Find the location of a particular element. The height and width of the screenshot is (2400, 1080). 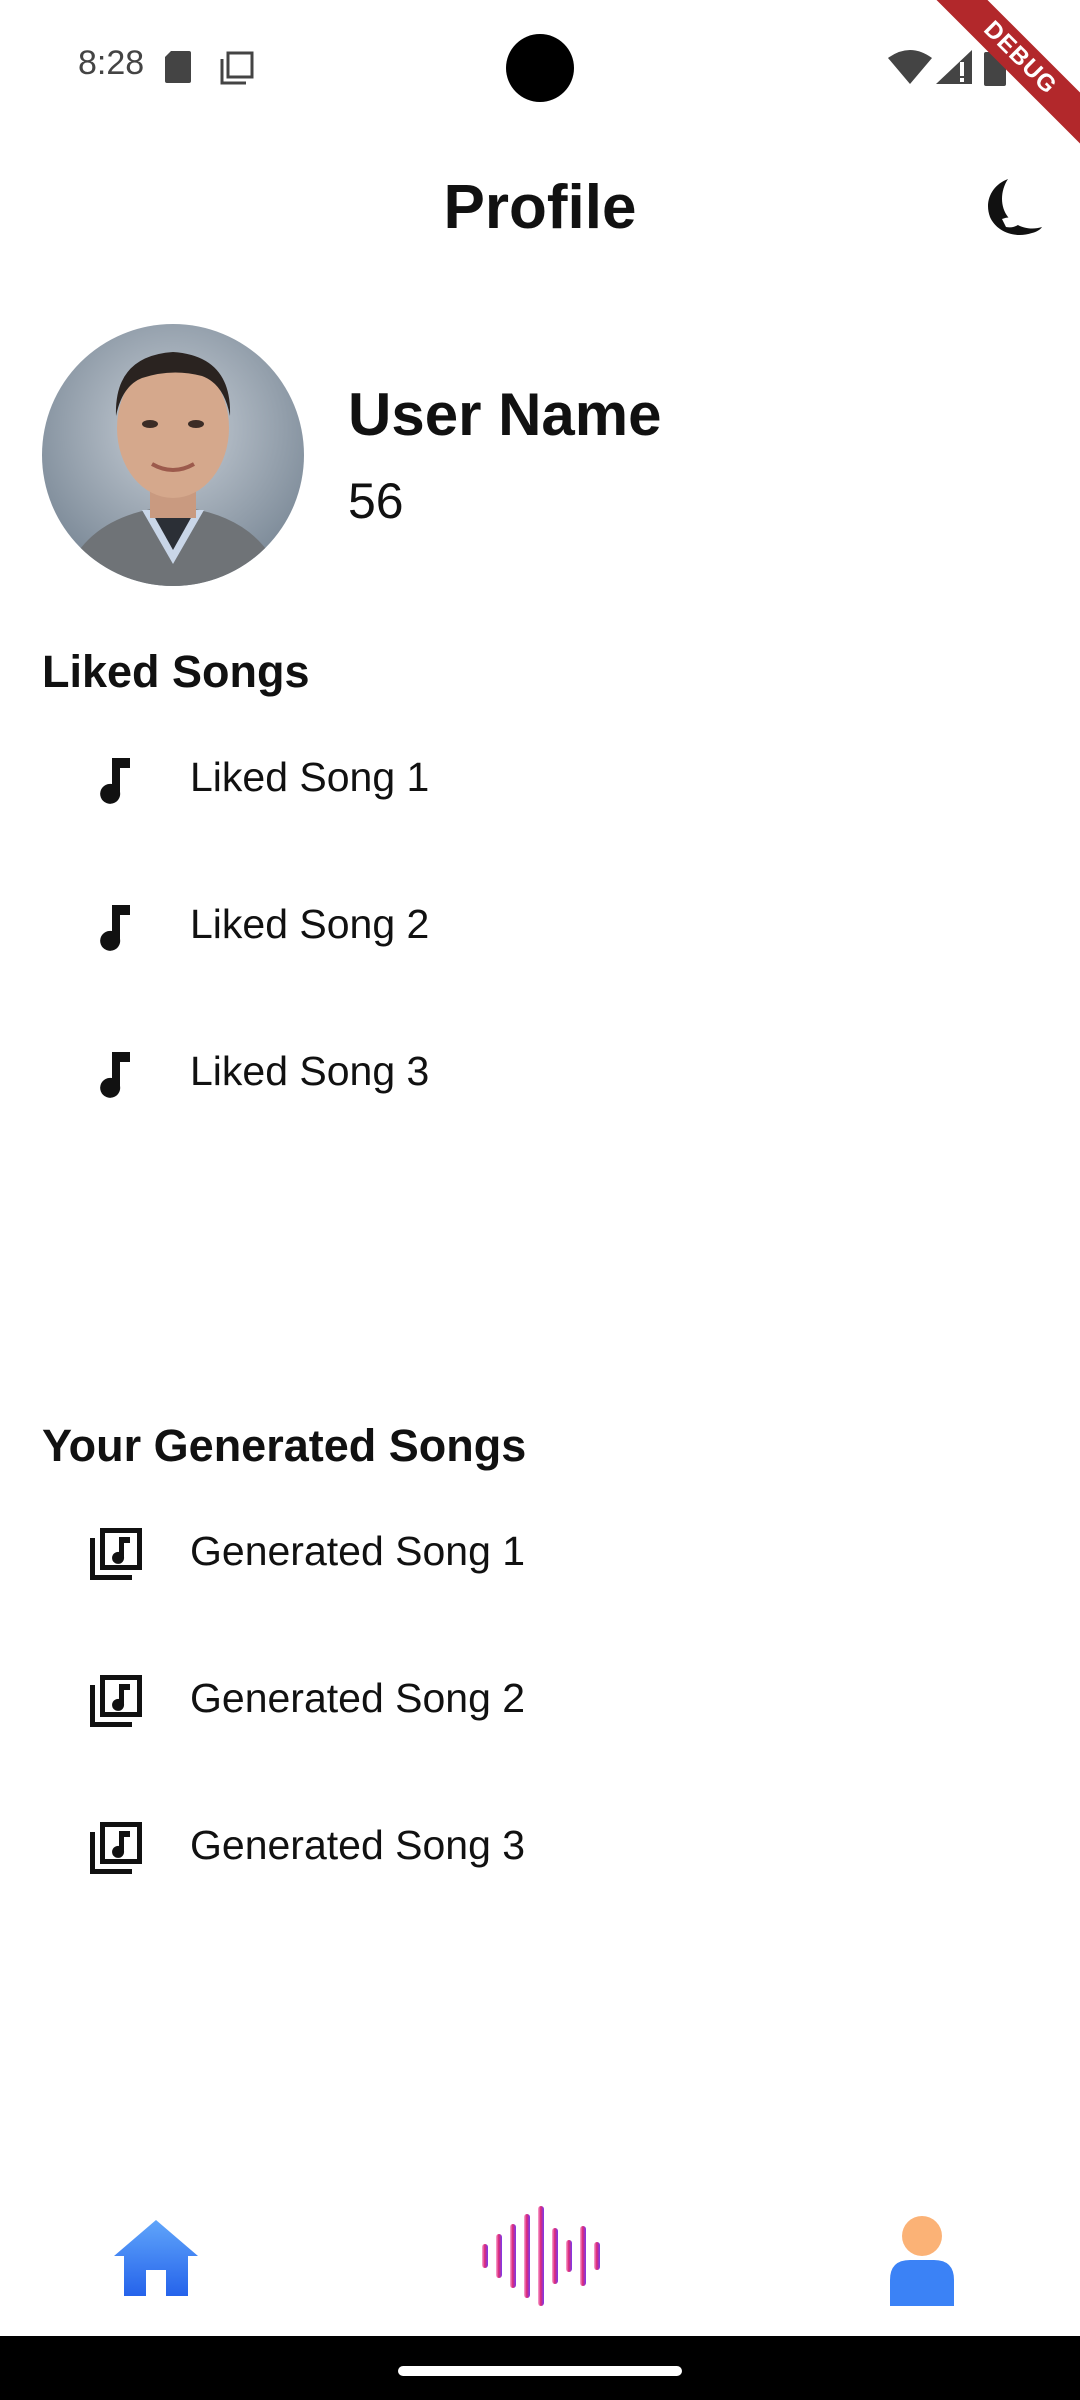

avatar is located at coordinates (173, 455).